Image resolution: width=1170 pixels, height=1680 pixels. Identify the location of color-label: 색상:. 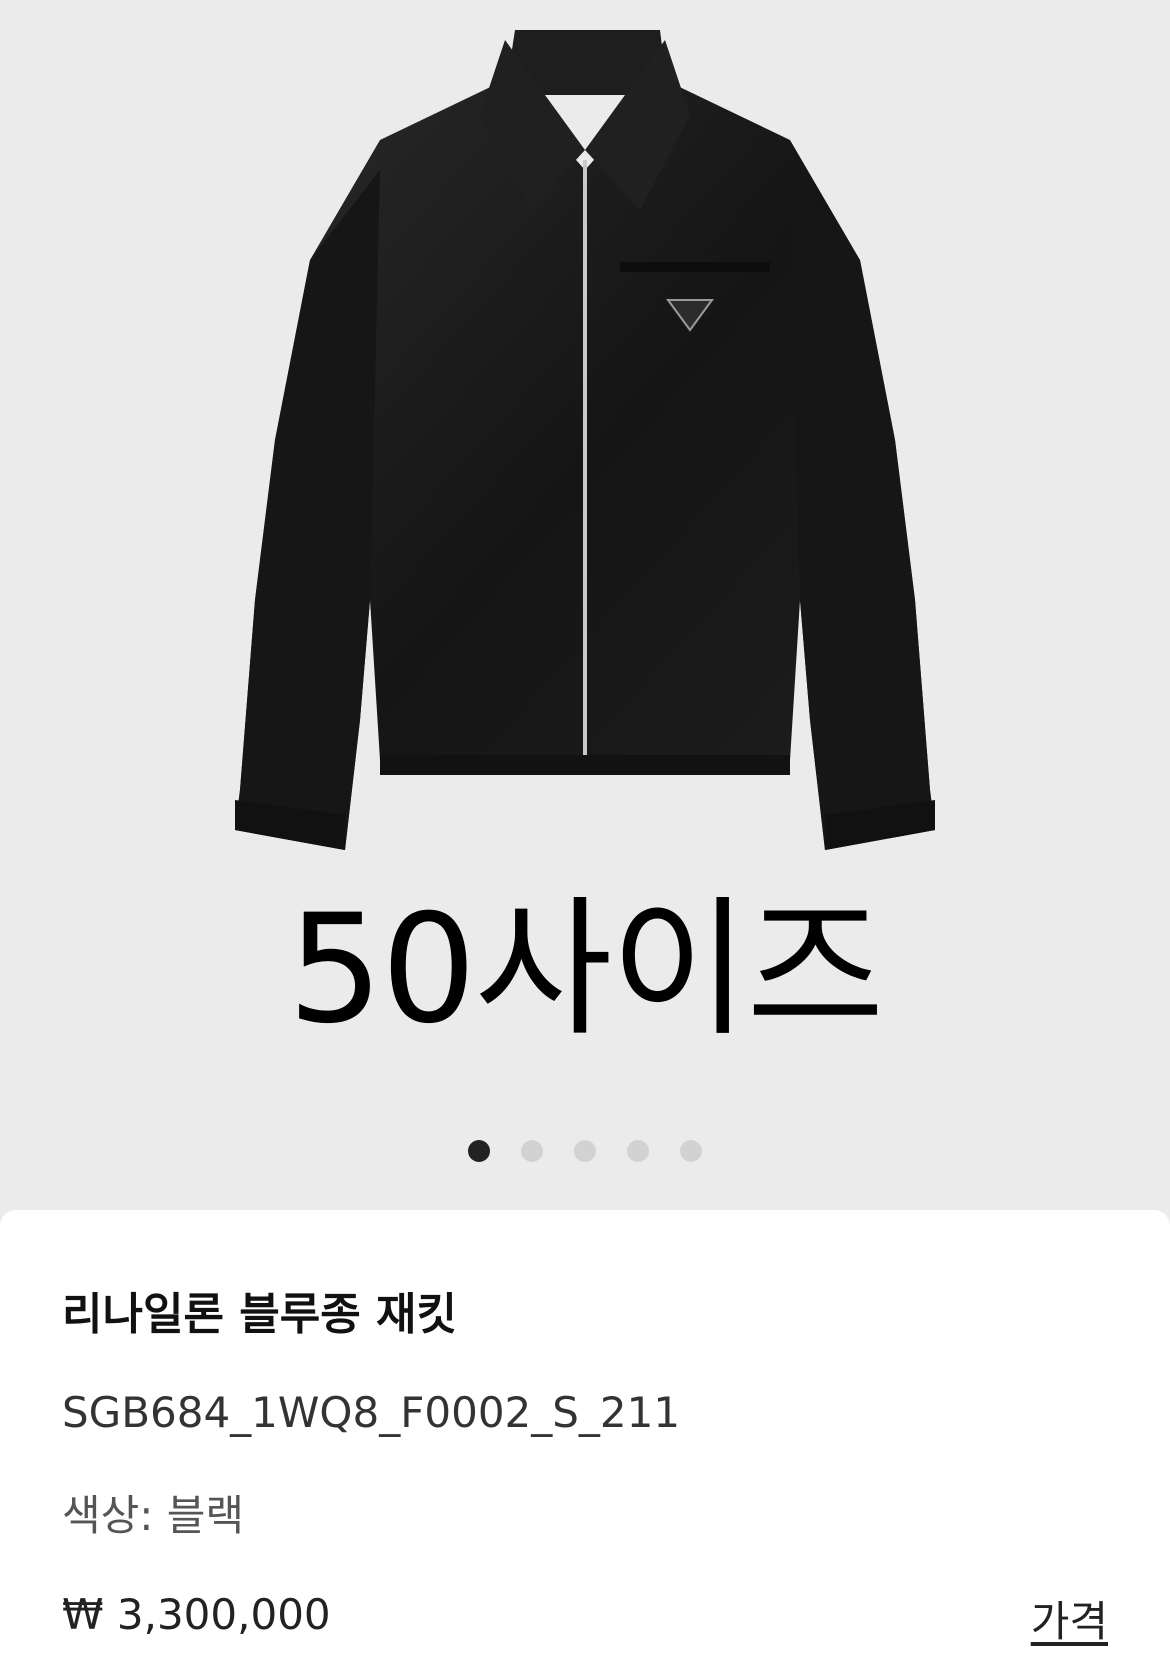
(108, 1515).